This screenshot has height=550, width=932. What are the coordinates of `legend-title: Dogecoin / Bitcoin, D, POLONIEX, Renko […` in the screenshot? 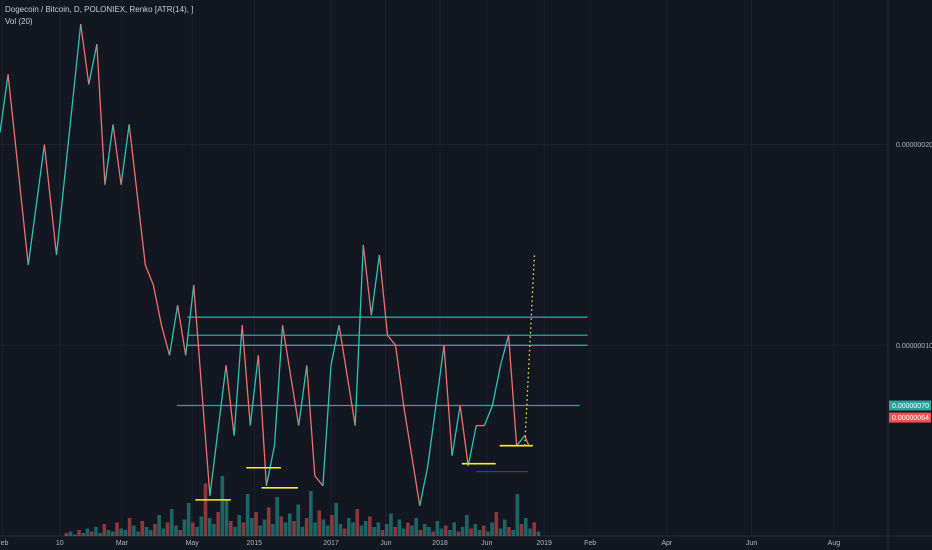 It's located at (99, 9).